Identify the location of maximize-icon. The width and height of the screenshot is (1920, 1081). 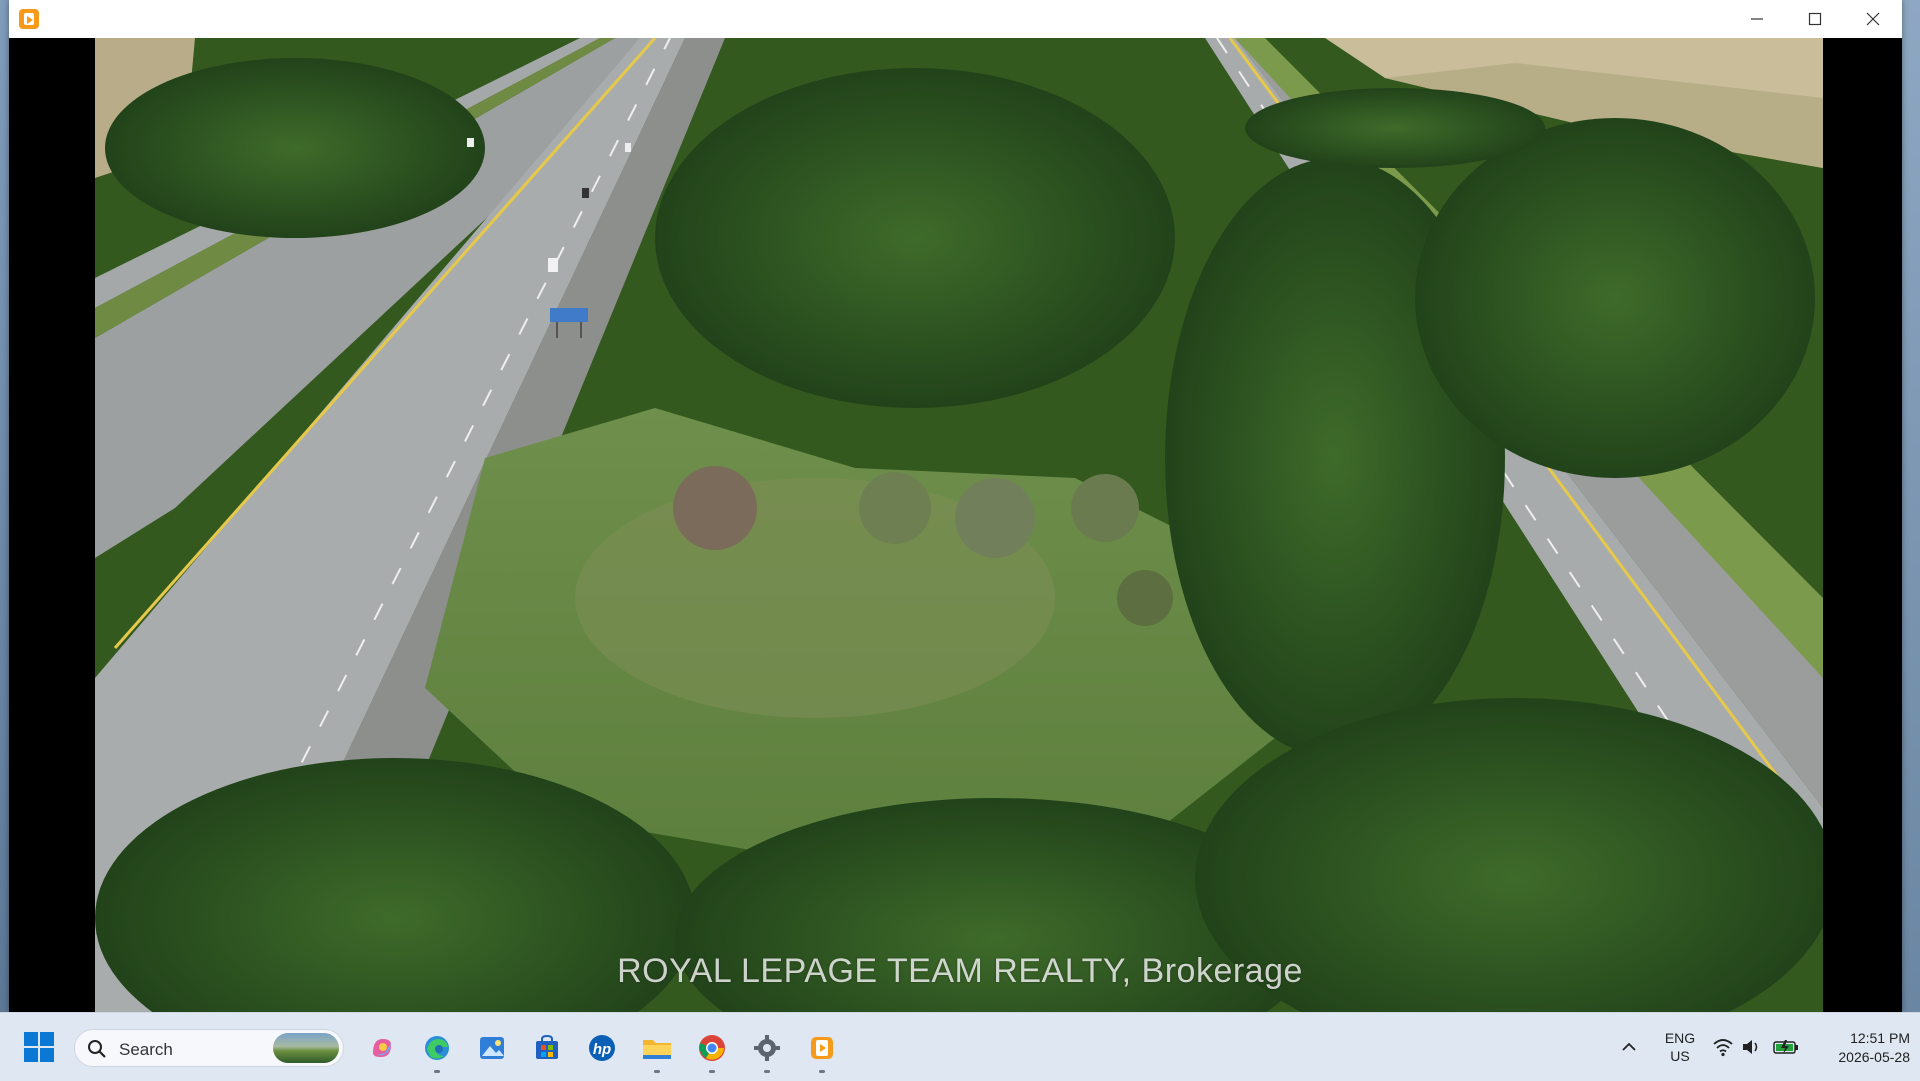
(1815, 19).